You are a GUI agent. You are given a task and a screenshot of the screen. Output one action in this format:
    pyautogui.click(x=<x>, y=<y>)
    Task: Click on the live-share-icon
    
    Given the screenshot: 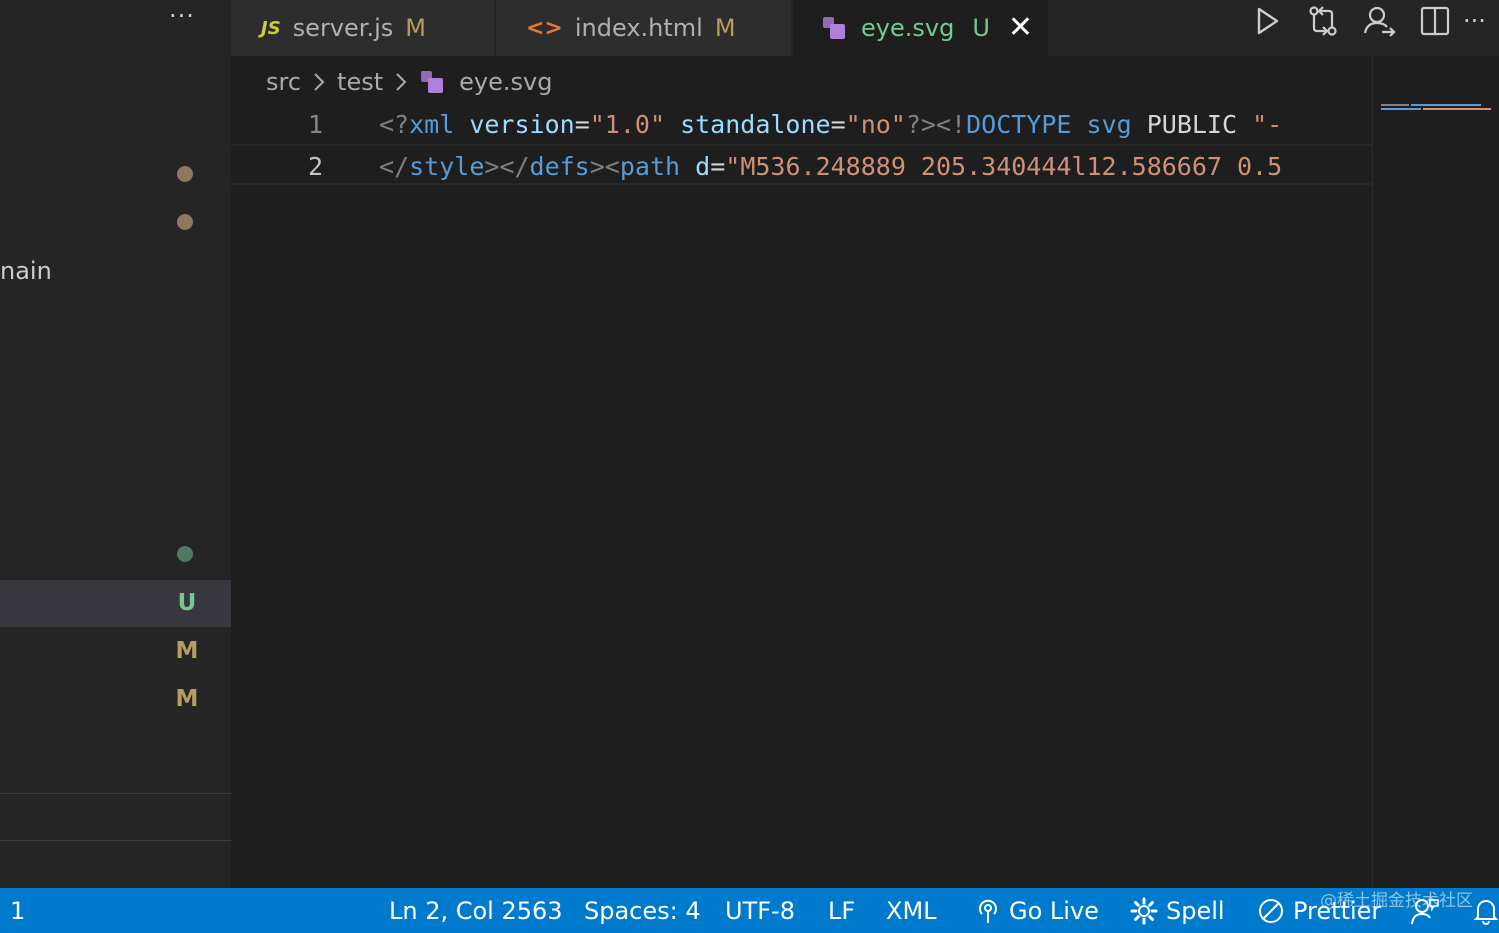 What is the action you would take?
    pyautogui.click(x=1379, y=21)
    